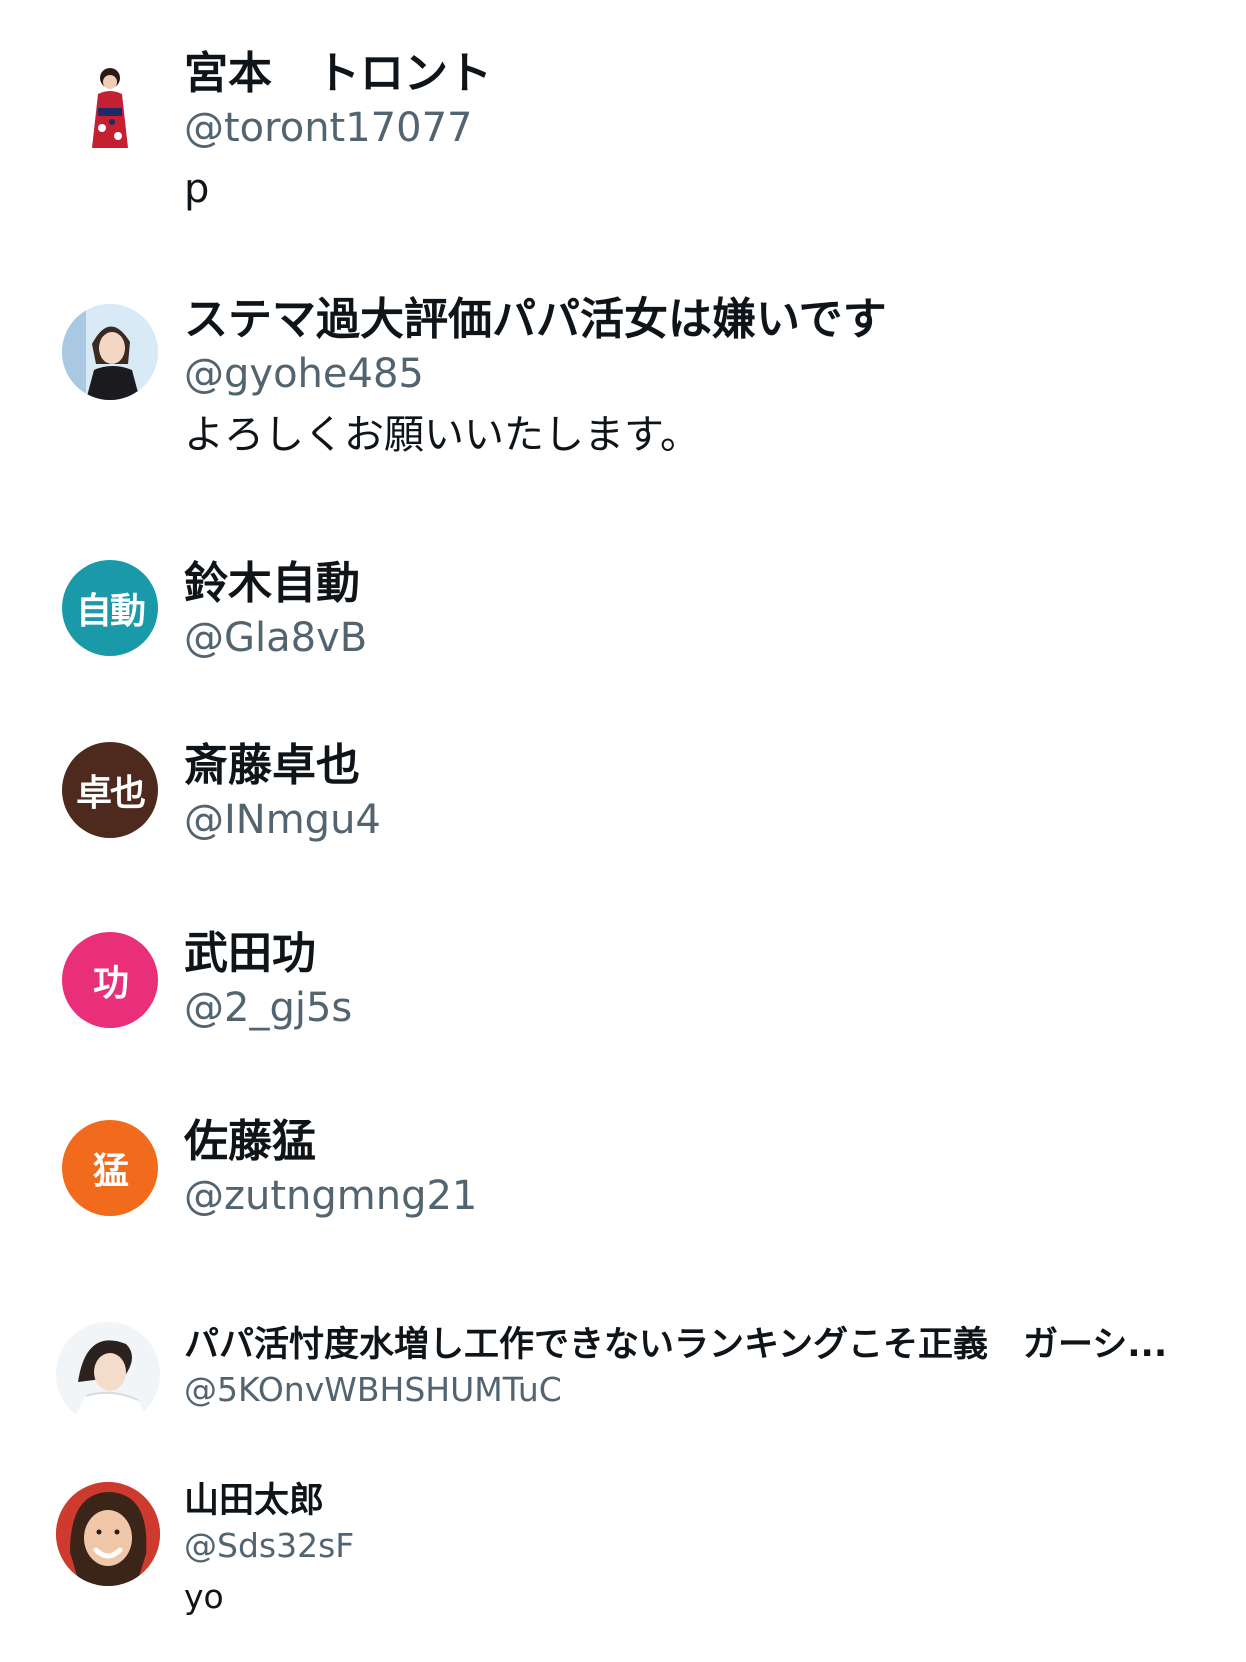  What do you see at coordinates (250, 953) in the screenshot?
I see `display-name: 武田功` at bounding box center [250, 953].